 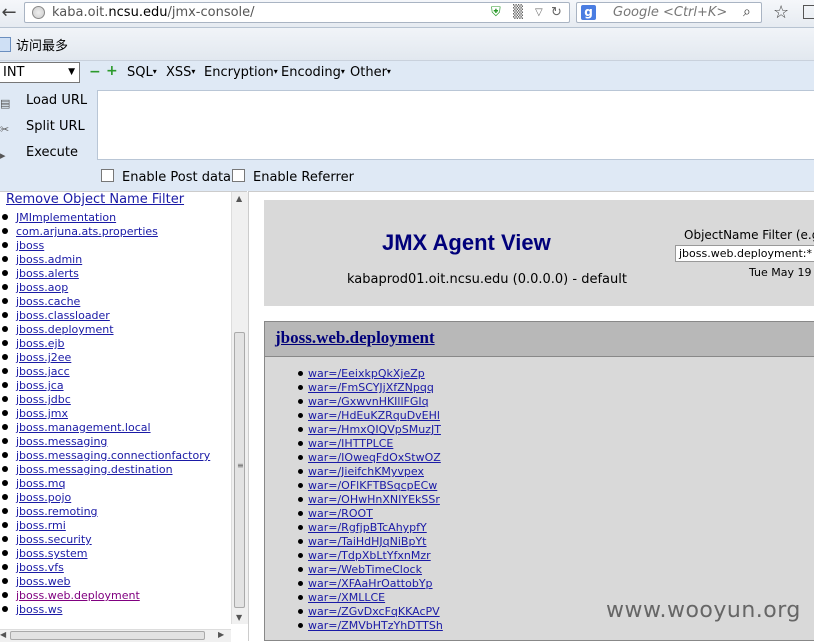 I want to click on split-url-button: ✂ Split URL, so click(x=42, y=128).